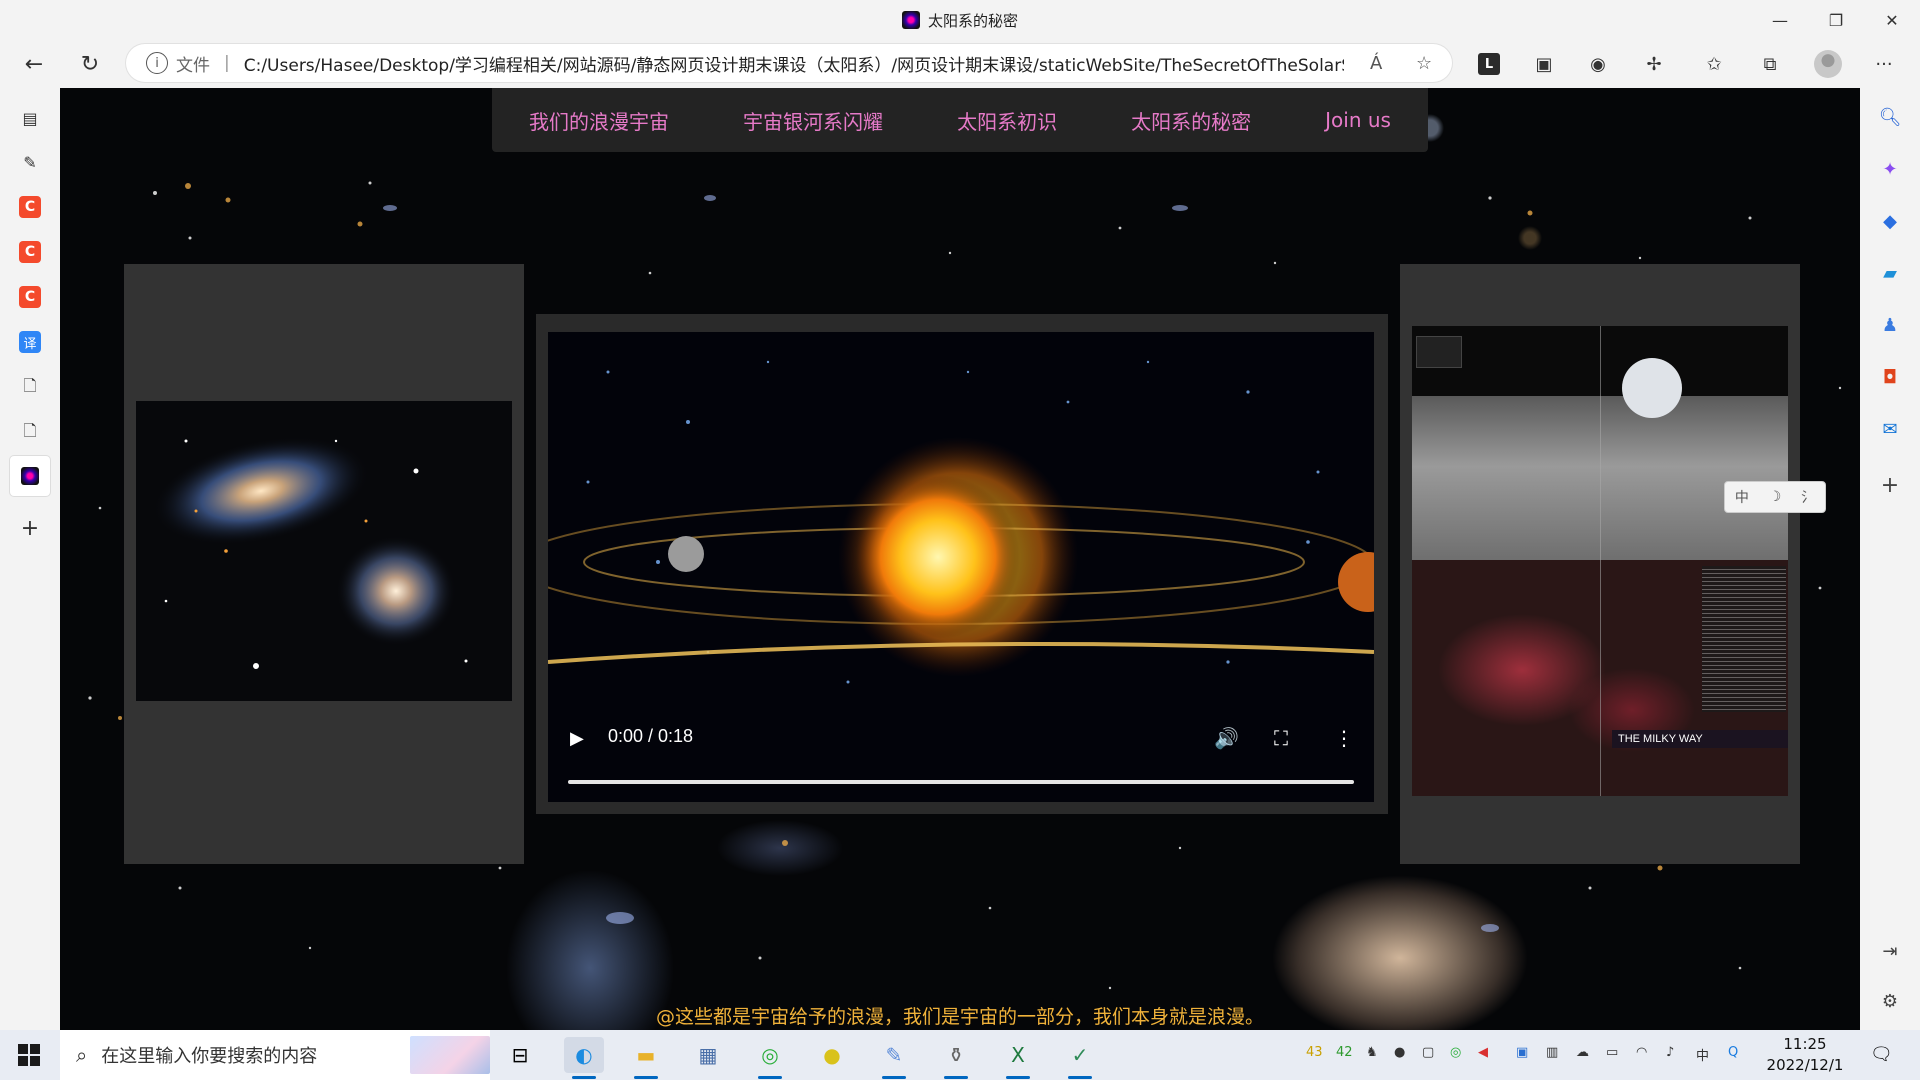 The width and height of the screenshot is (1920, 1080). What do you see at coordinates (1770, 64) in the screenshot?
I see `collections-icon: ⧉` at bounding box center [1770, 64].